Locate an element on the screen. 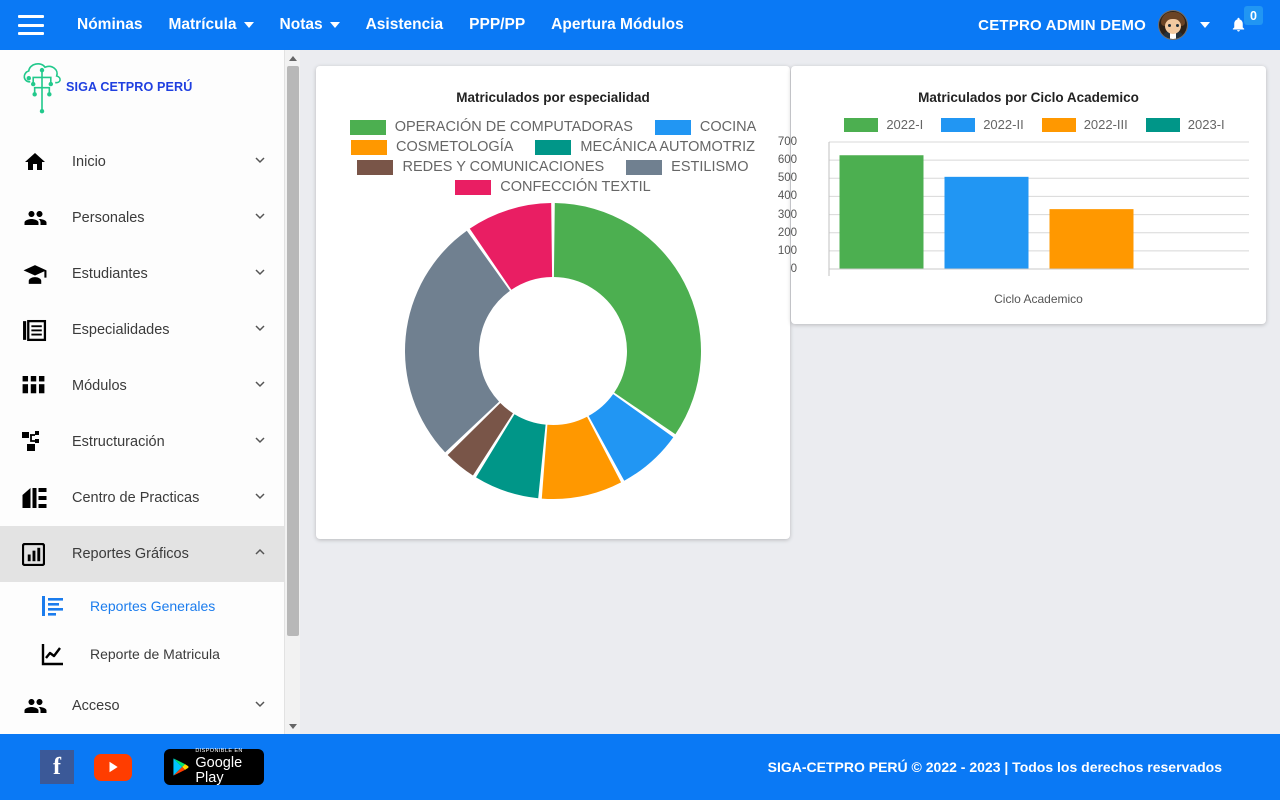 Image resolution: width=1280 pixels, height=800 pixels. y-axis-tick-label: 400 is located at coordinates (787, 196).